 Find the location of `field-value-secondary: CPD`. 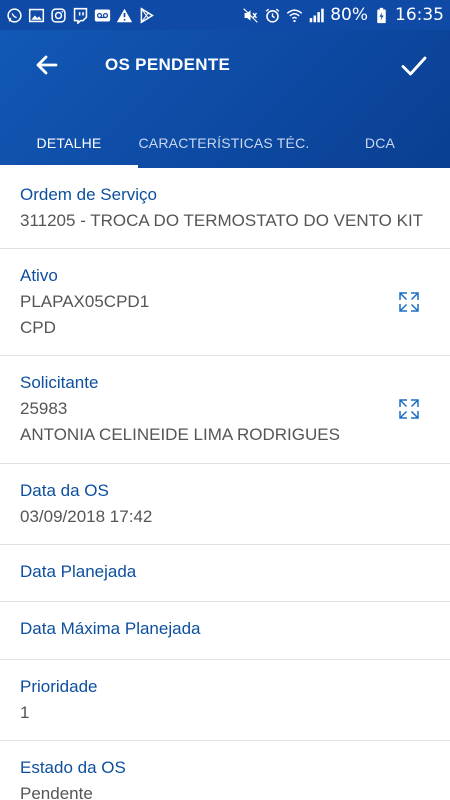

field-value-secondary: CPD is located at coordinates (38, 327).